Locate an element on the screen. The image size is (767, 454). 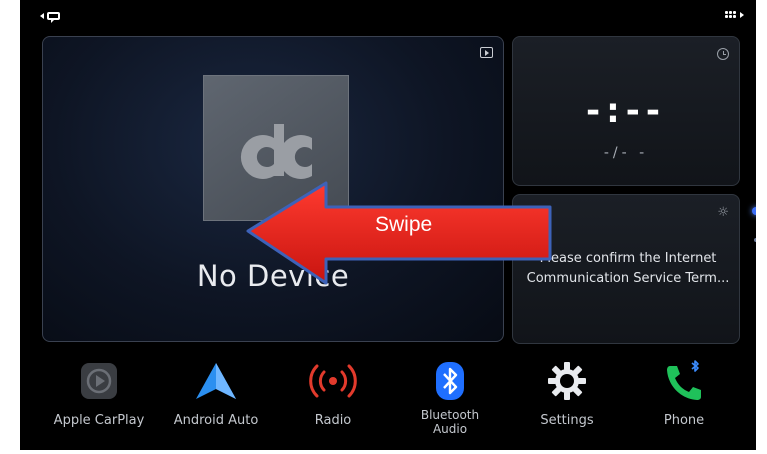
message-icon is located at coordinates (53, 17).